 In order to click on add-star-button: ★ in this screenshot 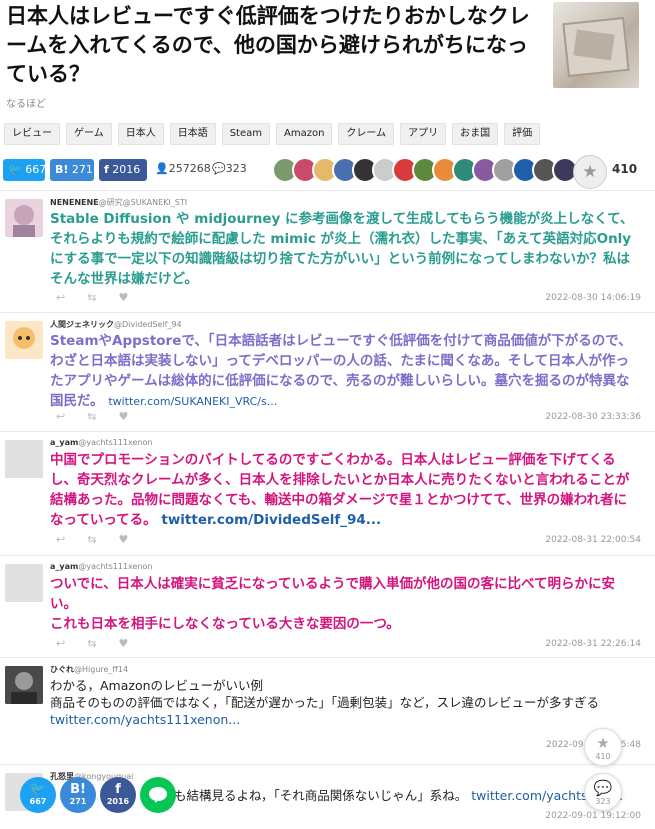, I will do `click(590, 172)`.